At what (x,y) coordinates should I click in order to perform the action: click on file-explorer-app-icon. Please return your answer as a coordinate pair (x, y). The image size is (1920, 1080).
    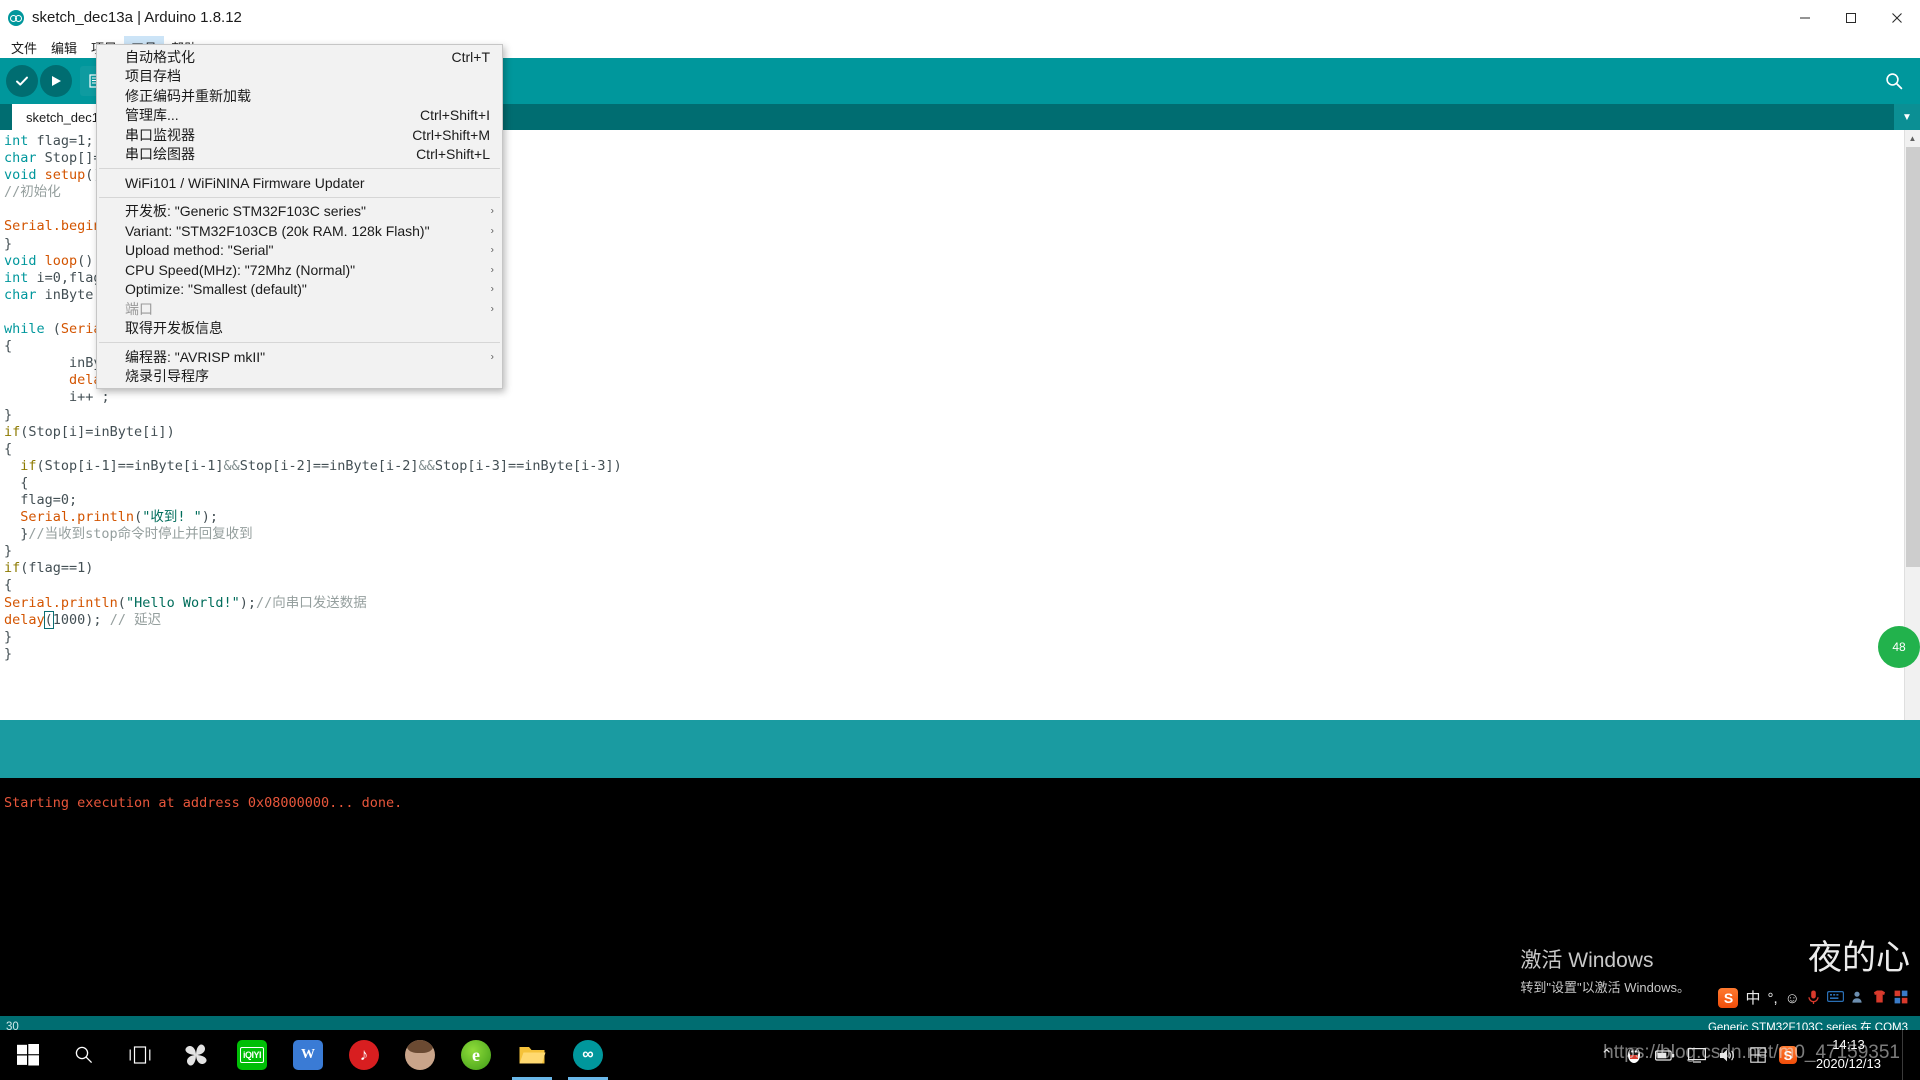
    Looking at the image, I should click on (532, 1055).